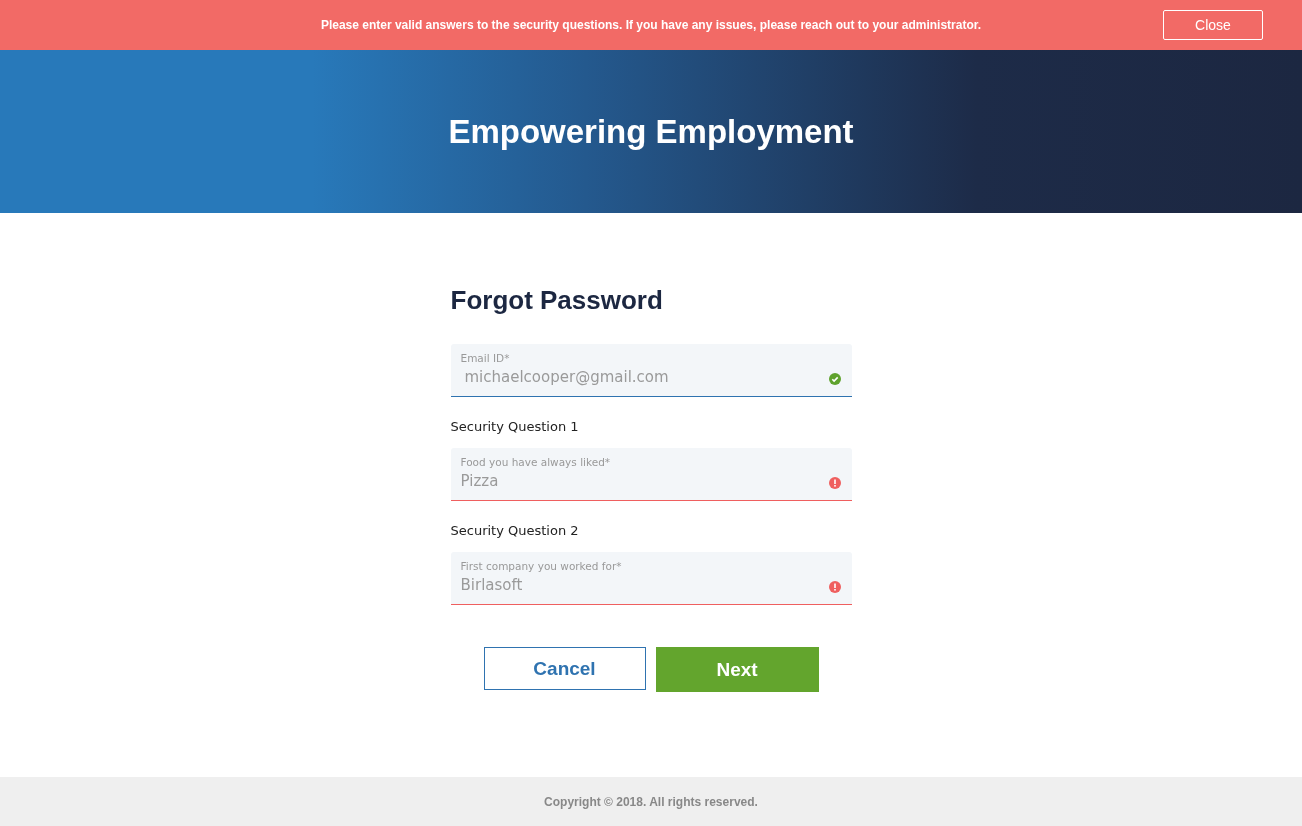 The image size is (1302, 826). I want to click on section-label: Security Question 1, so click(515, 426).